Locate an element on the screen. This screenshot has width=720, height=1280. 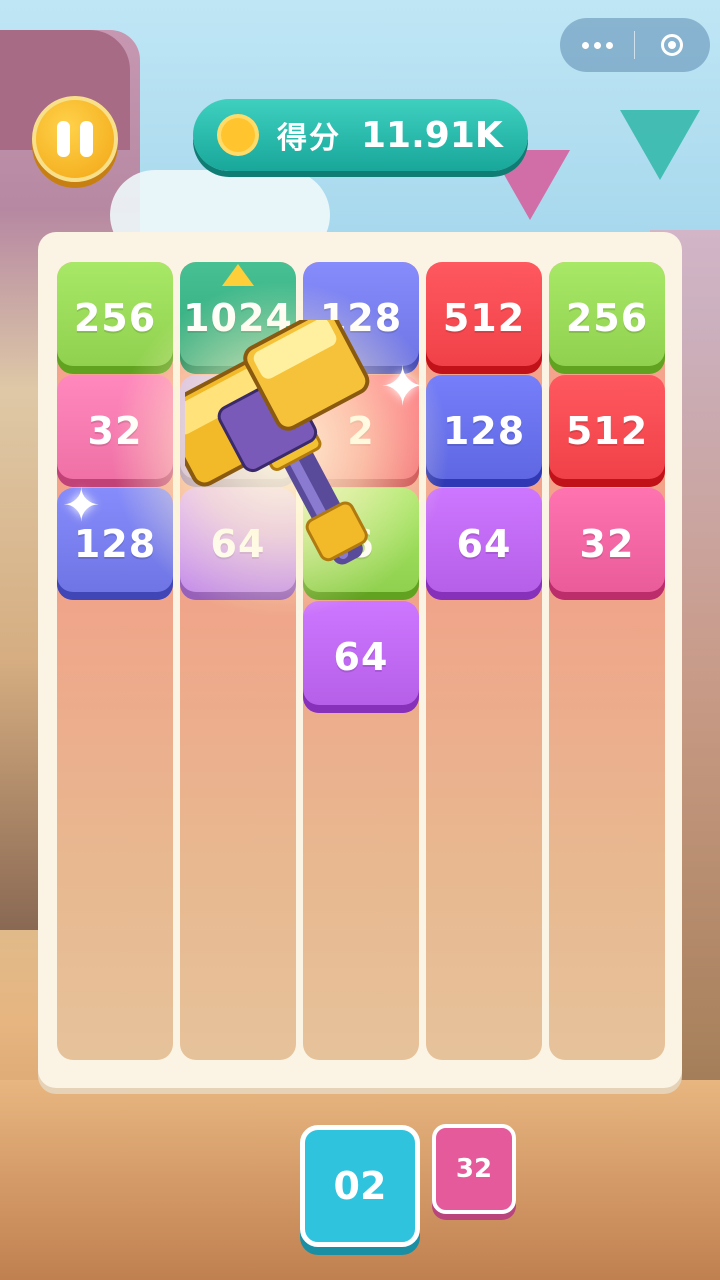
pause-icon-bar is located at coordinates (86, 139).